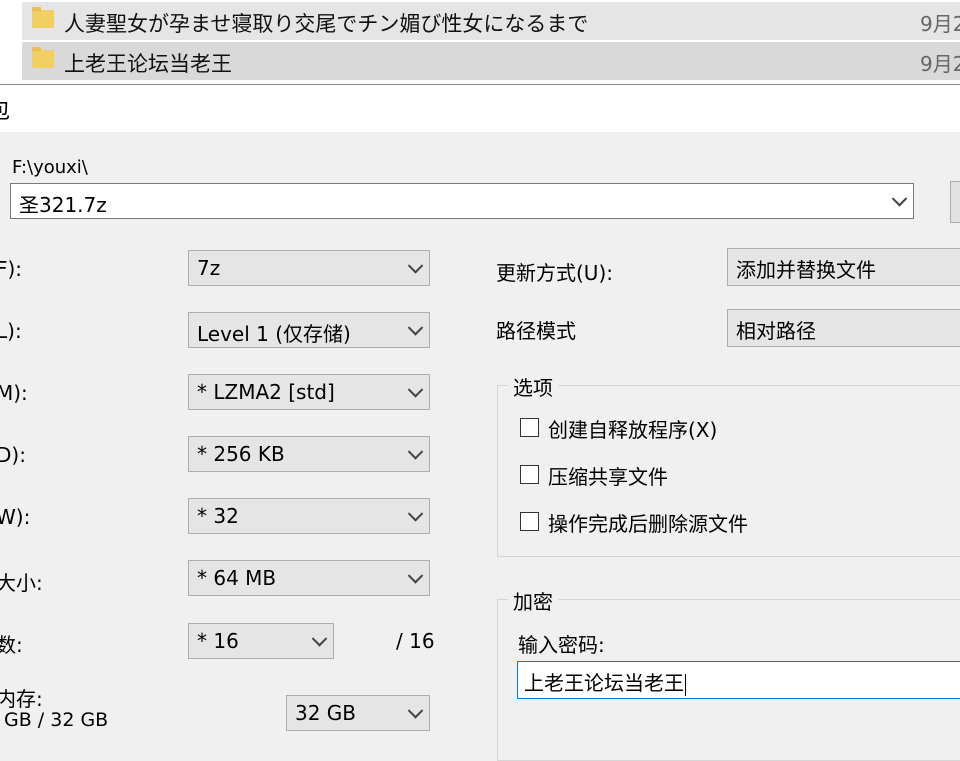 This screenshot has width=960, height=761. I want to click on memory-usage-select: 32 GB, so click(358, 713).